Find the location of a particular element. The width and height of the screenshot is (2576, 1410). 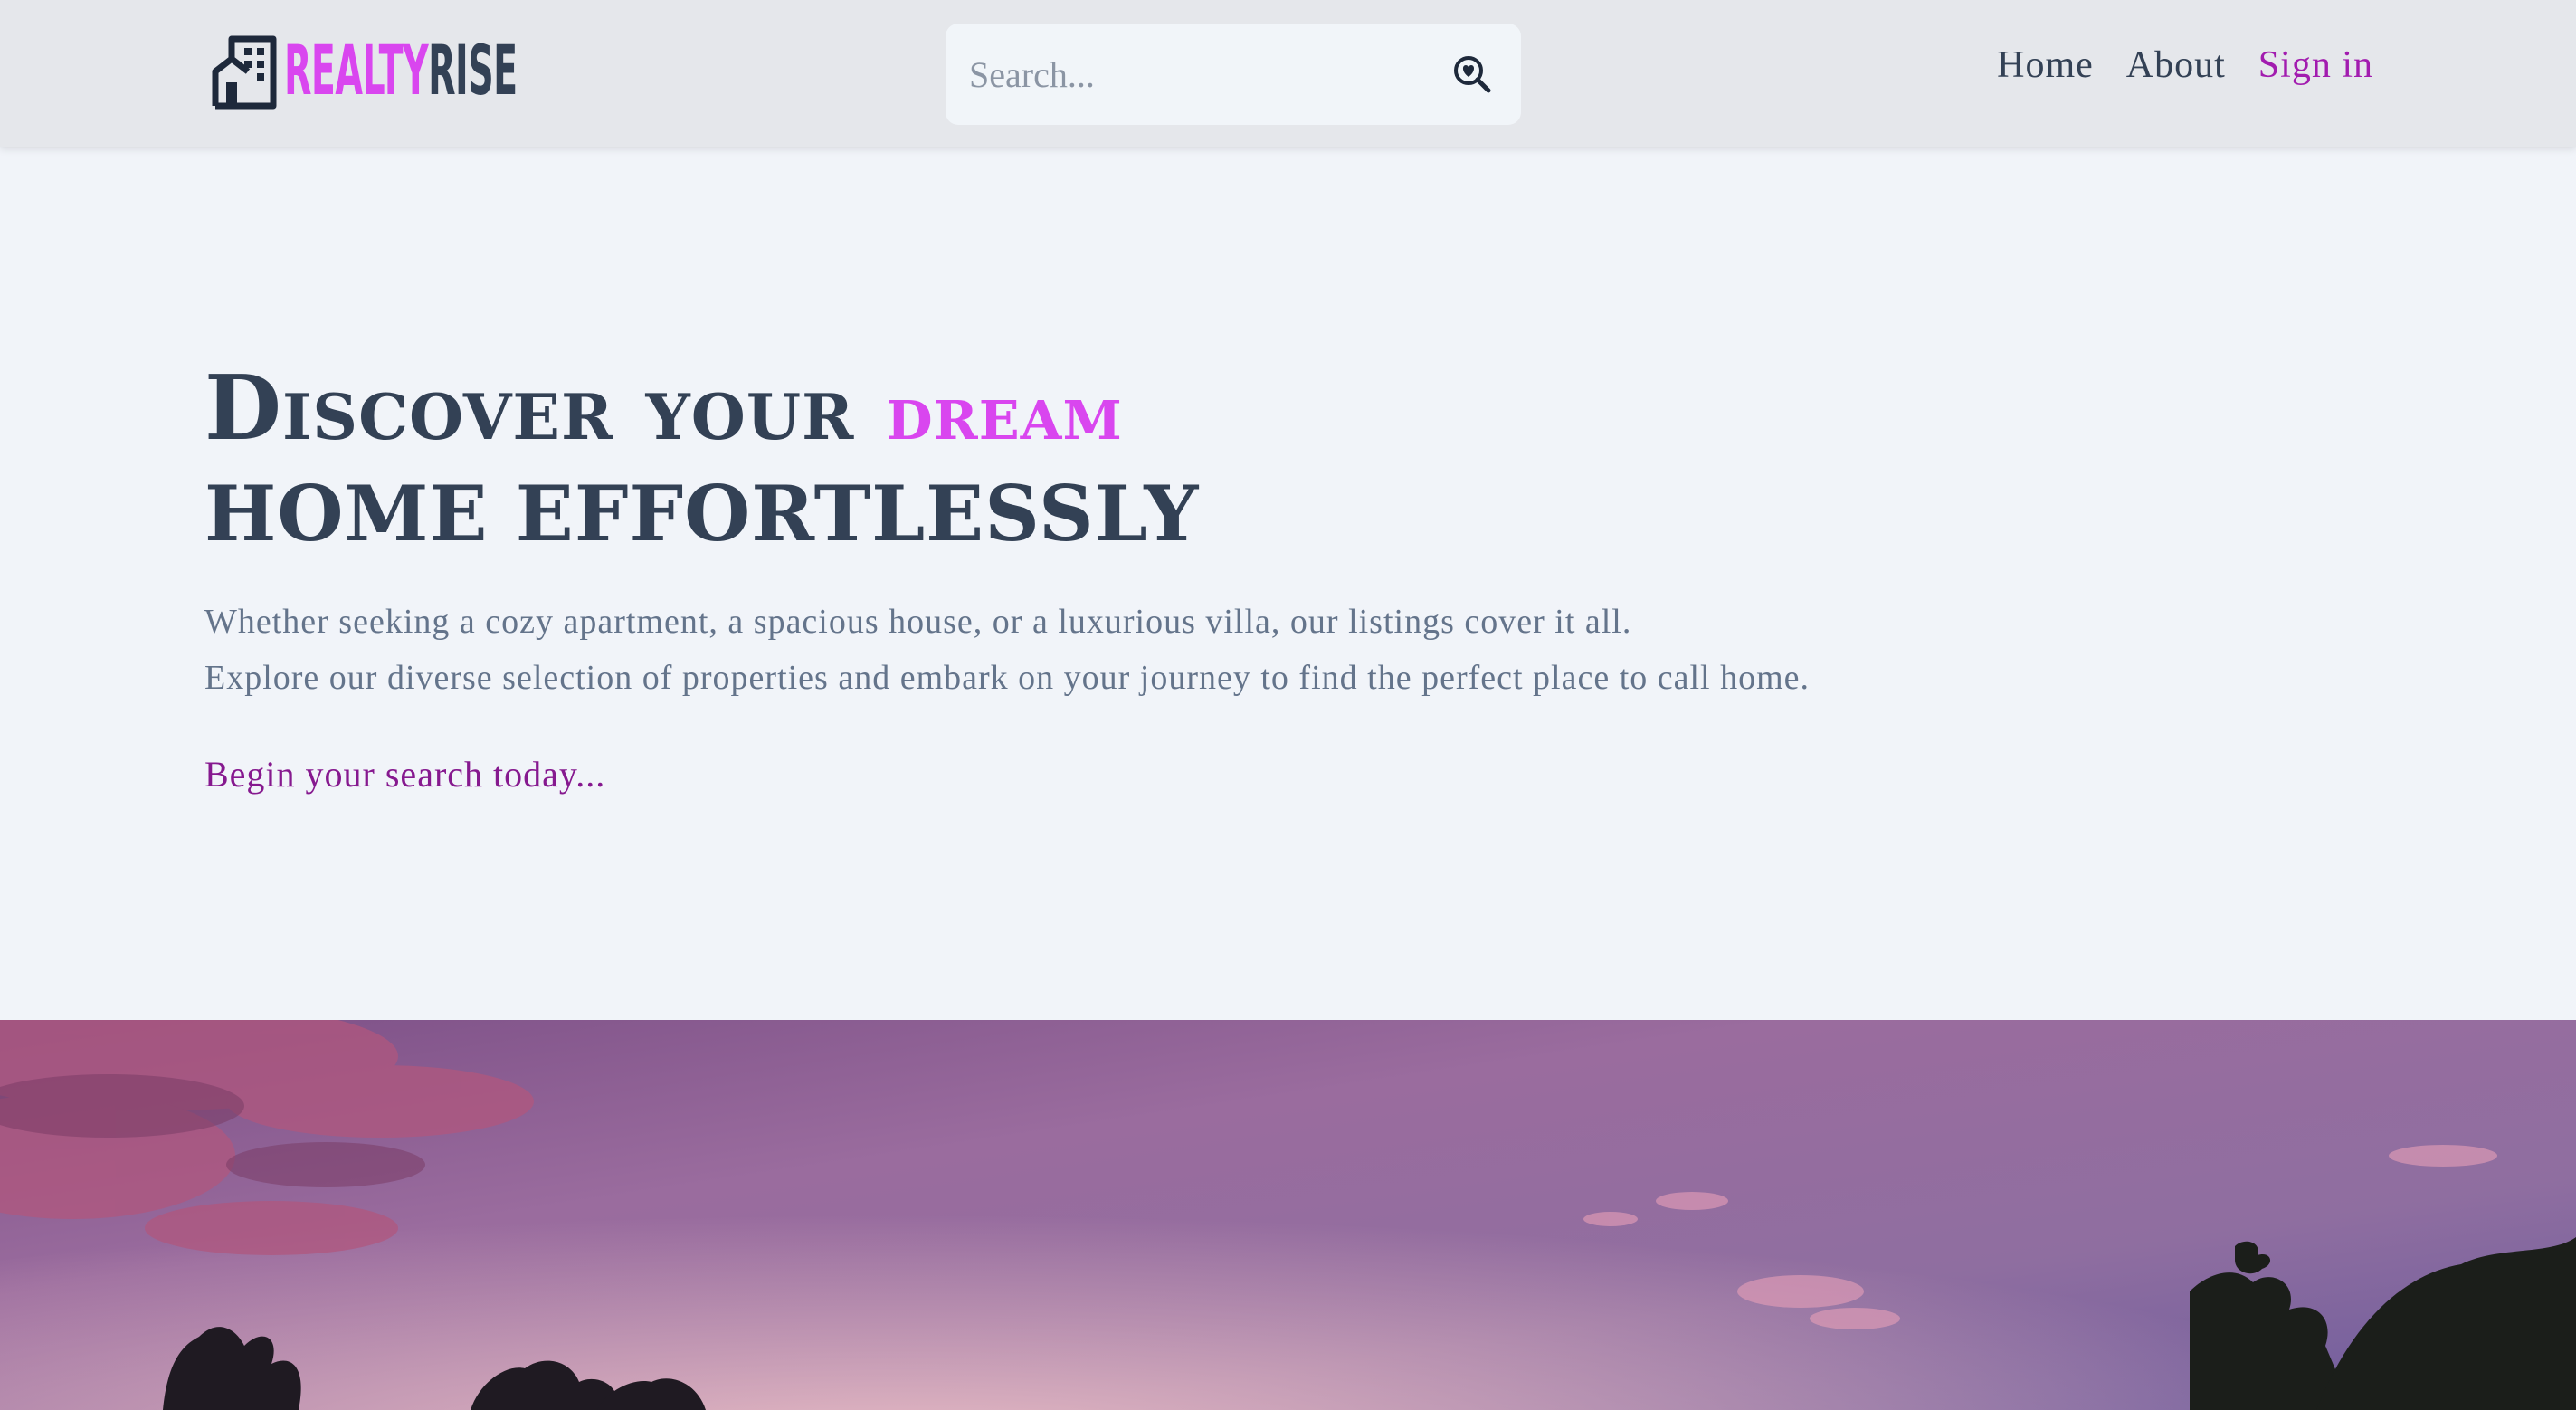

site-header: REALTYRISE Home About Sign in is located at coordinates (1288, 73).